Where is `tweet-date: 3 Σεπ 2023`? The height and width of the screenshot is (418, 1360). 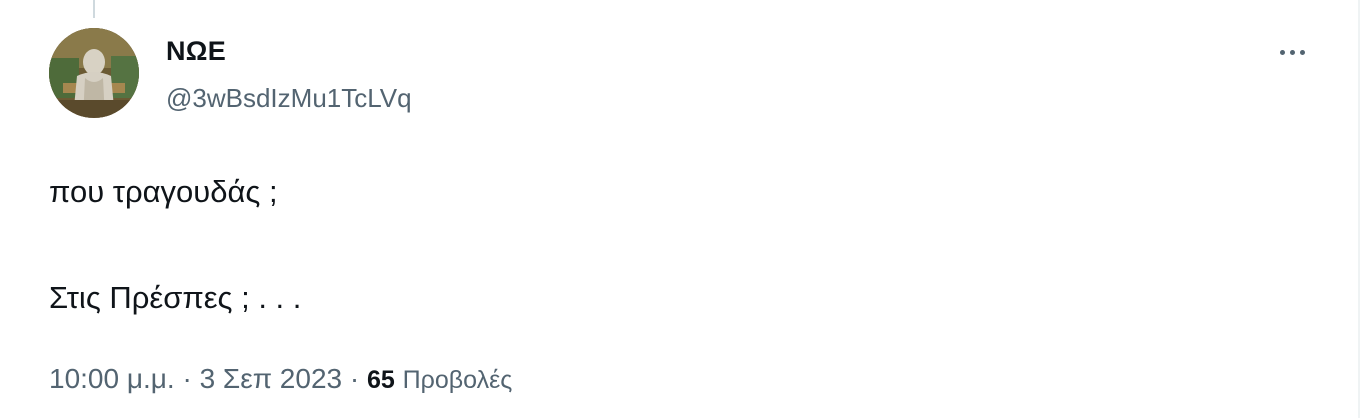
tweet-date: 3 Σεπ 2023 is located at coordinates (271, 378).